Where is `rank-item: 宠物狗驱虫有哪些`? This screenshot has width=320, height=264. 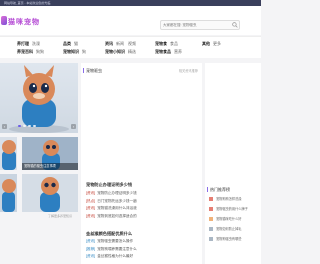 rank-item: 宠物狗驱虫有哪些 is located at coordinates (228, 242).